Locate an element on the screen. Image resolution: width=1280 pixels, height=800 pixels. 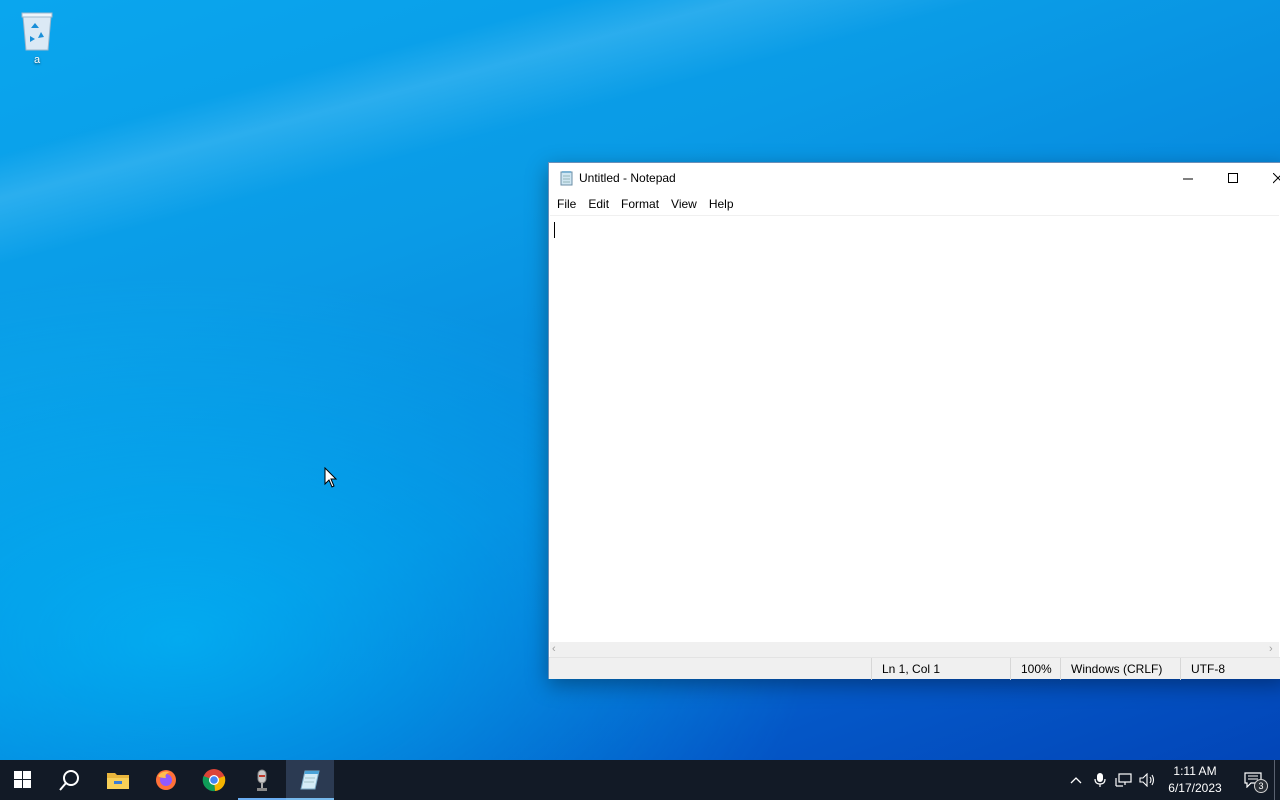
horizontal-scrollbar: ‹ › is located at coordinates (914, 649).